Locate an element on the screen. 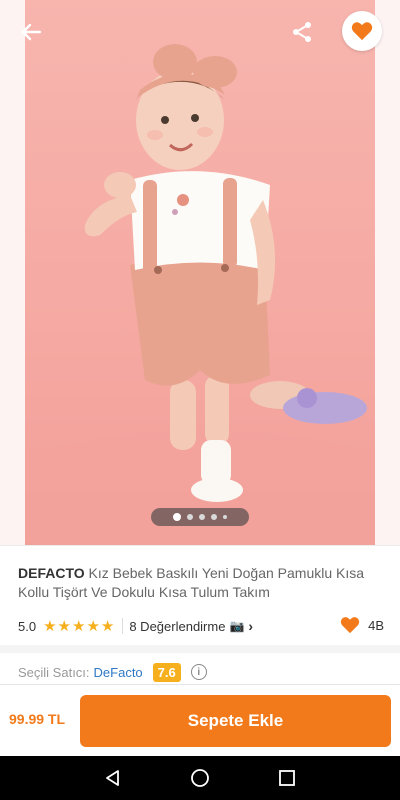 The height and width of the screenshot is (800, 400). info-icon: i is located at coordinates (198, 672).